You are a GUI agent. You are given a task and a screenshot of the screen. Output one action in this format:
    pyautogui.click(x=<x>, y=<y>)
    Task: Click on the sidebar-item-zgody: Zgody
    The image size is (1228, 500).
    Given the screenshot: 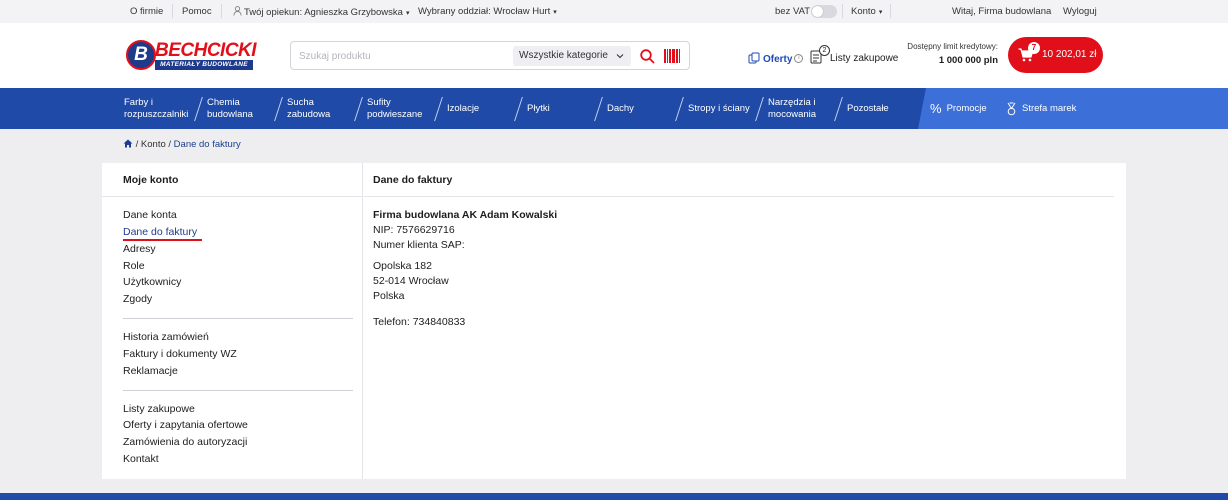 What is the action you would take?
    pyautogui.click(x=137, y=299)
    